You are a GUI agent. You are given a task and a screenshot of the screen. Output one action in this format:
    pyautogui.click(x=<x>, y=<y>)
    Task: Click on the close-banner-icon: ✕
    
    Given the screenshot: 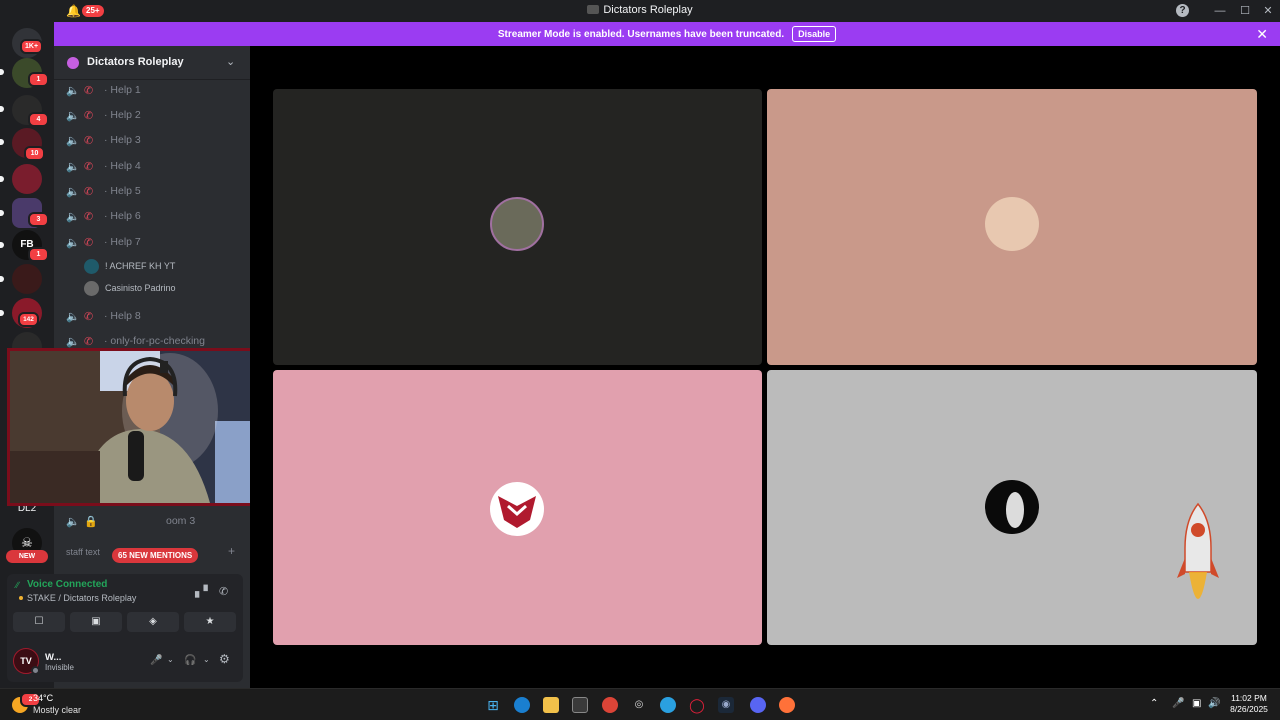 What is the action you would take?
    pyautogui.click(x=1262, y=34)
    